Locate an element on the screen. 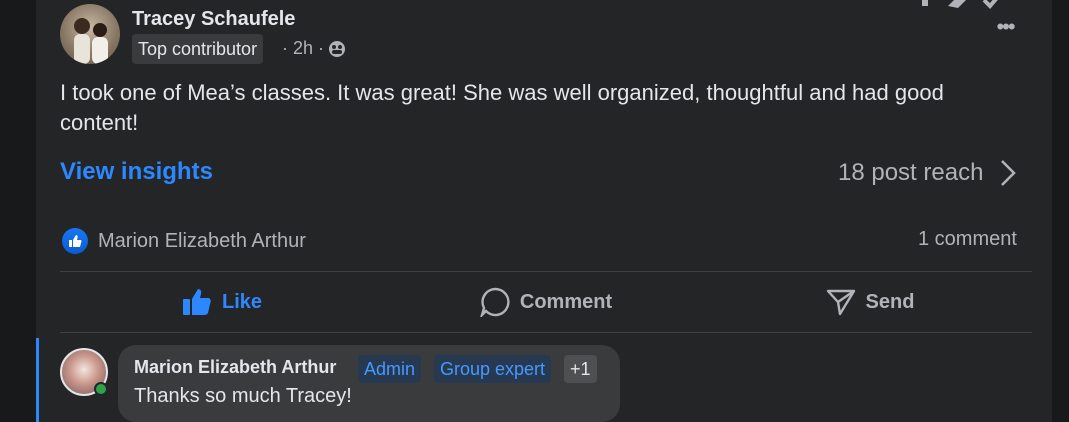 The height and width of the screenshot is (422, 1069). reactions-summary: Marion Elizabeth Arthur is located at coordinates (184, 241).